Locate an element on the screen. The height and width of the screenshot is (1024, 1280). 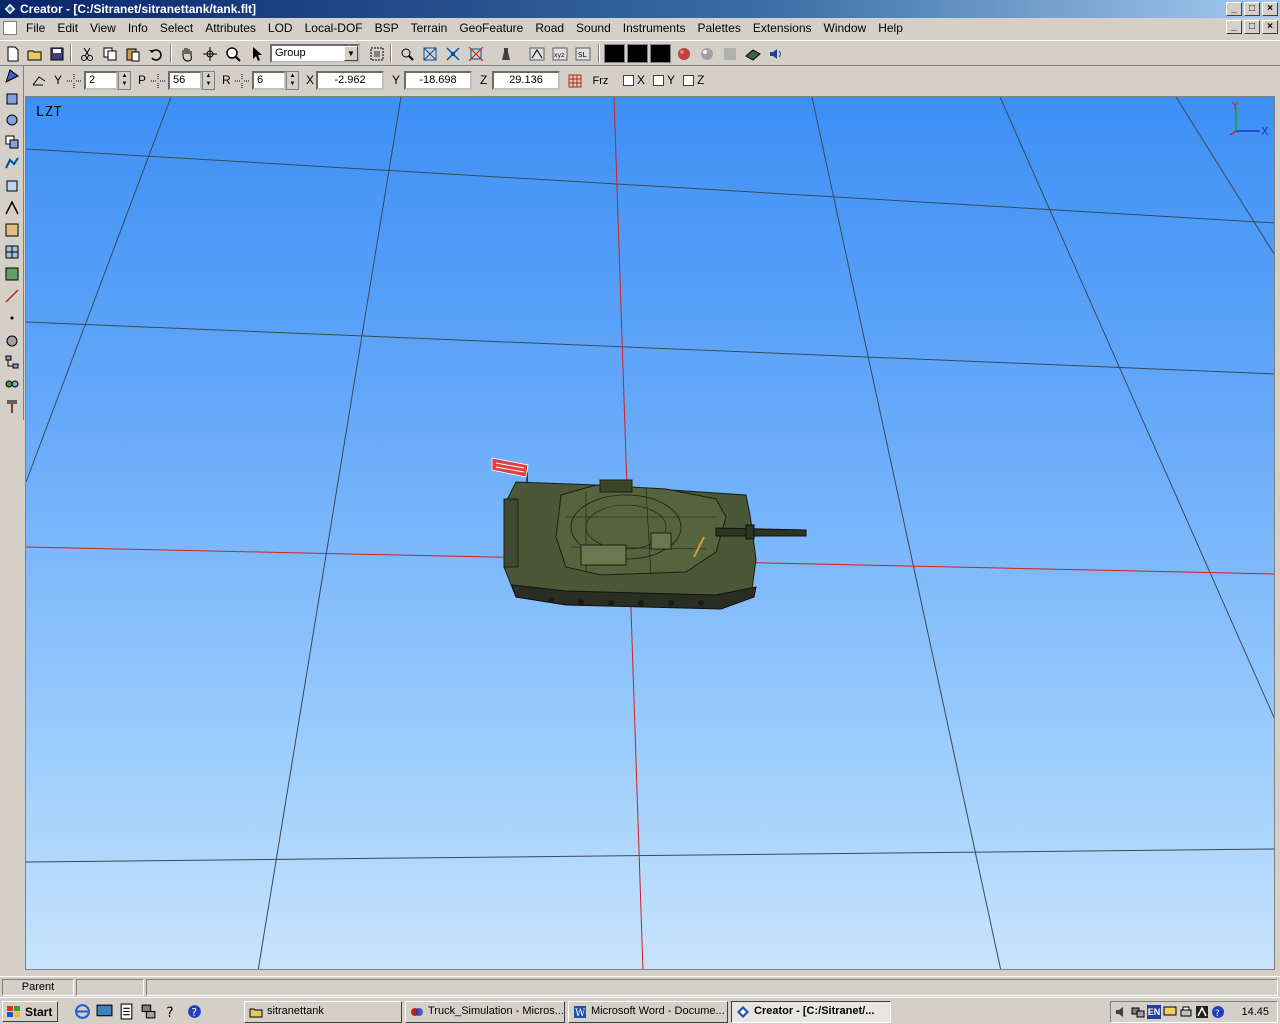
tool-point is located at coordinates (12, 318).